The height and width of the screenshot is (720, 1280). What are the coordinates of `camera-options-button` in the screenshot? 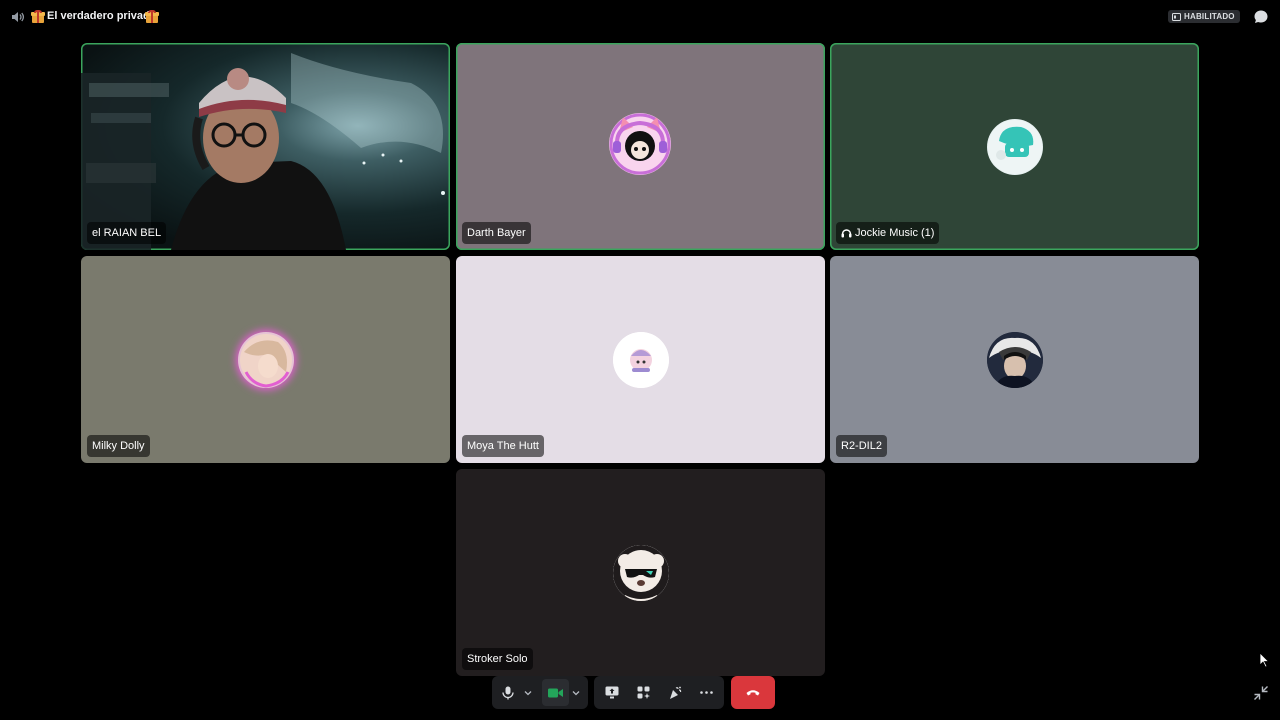 It's located at (576, 692).